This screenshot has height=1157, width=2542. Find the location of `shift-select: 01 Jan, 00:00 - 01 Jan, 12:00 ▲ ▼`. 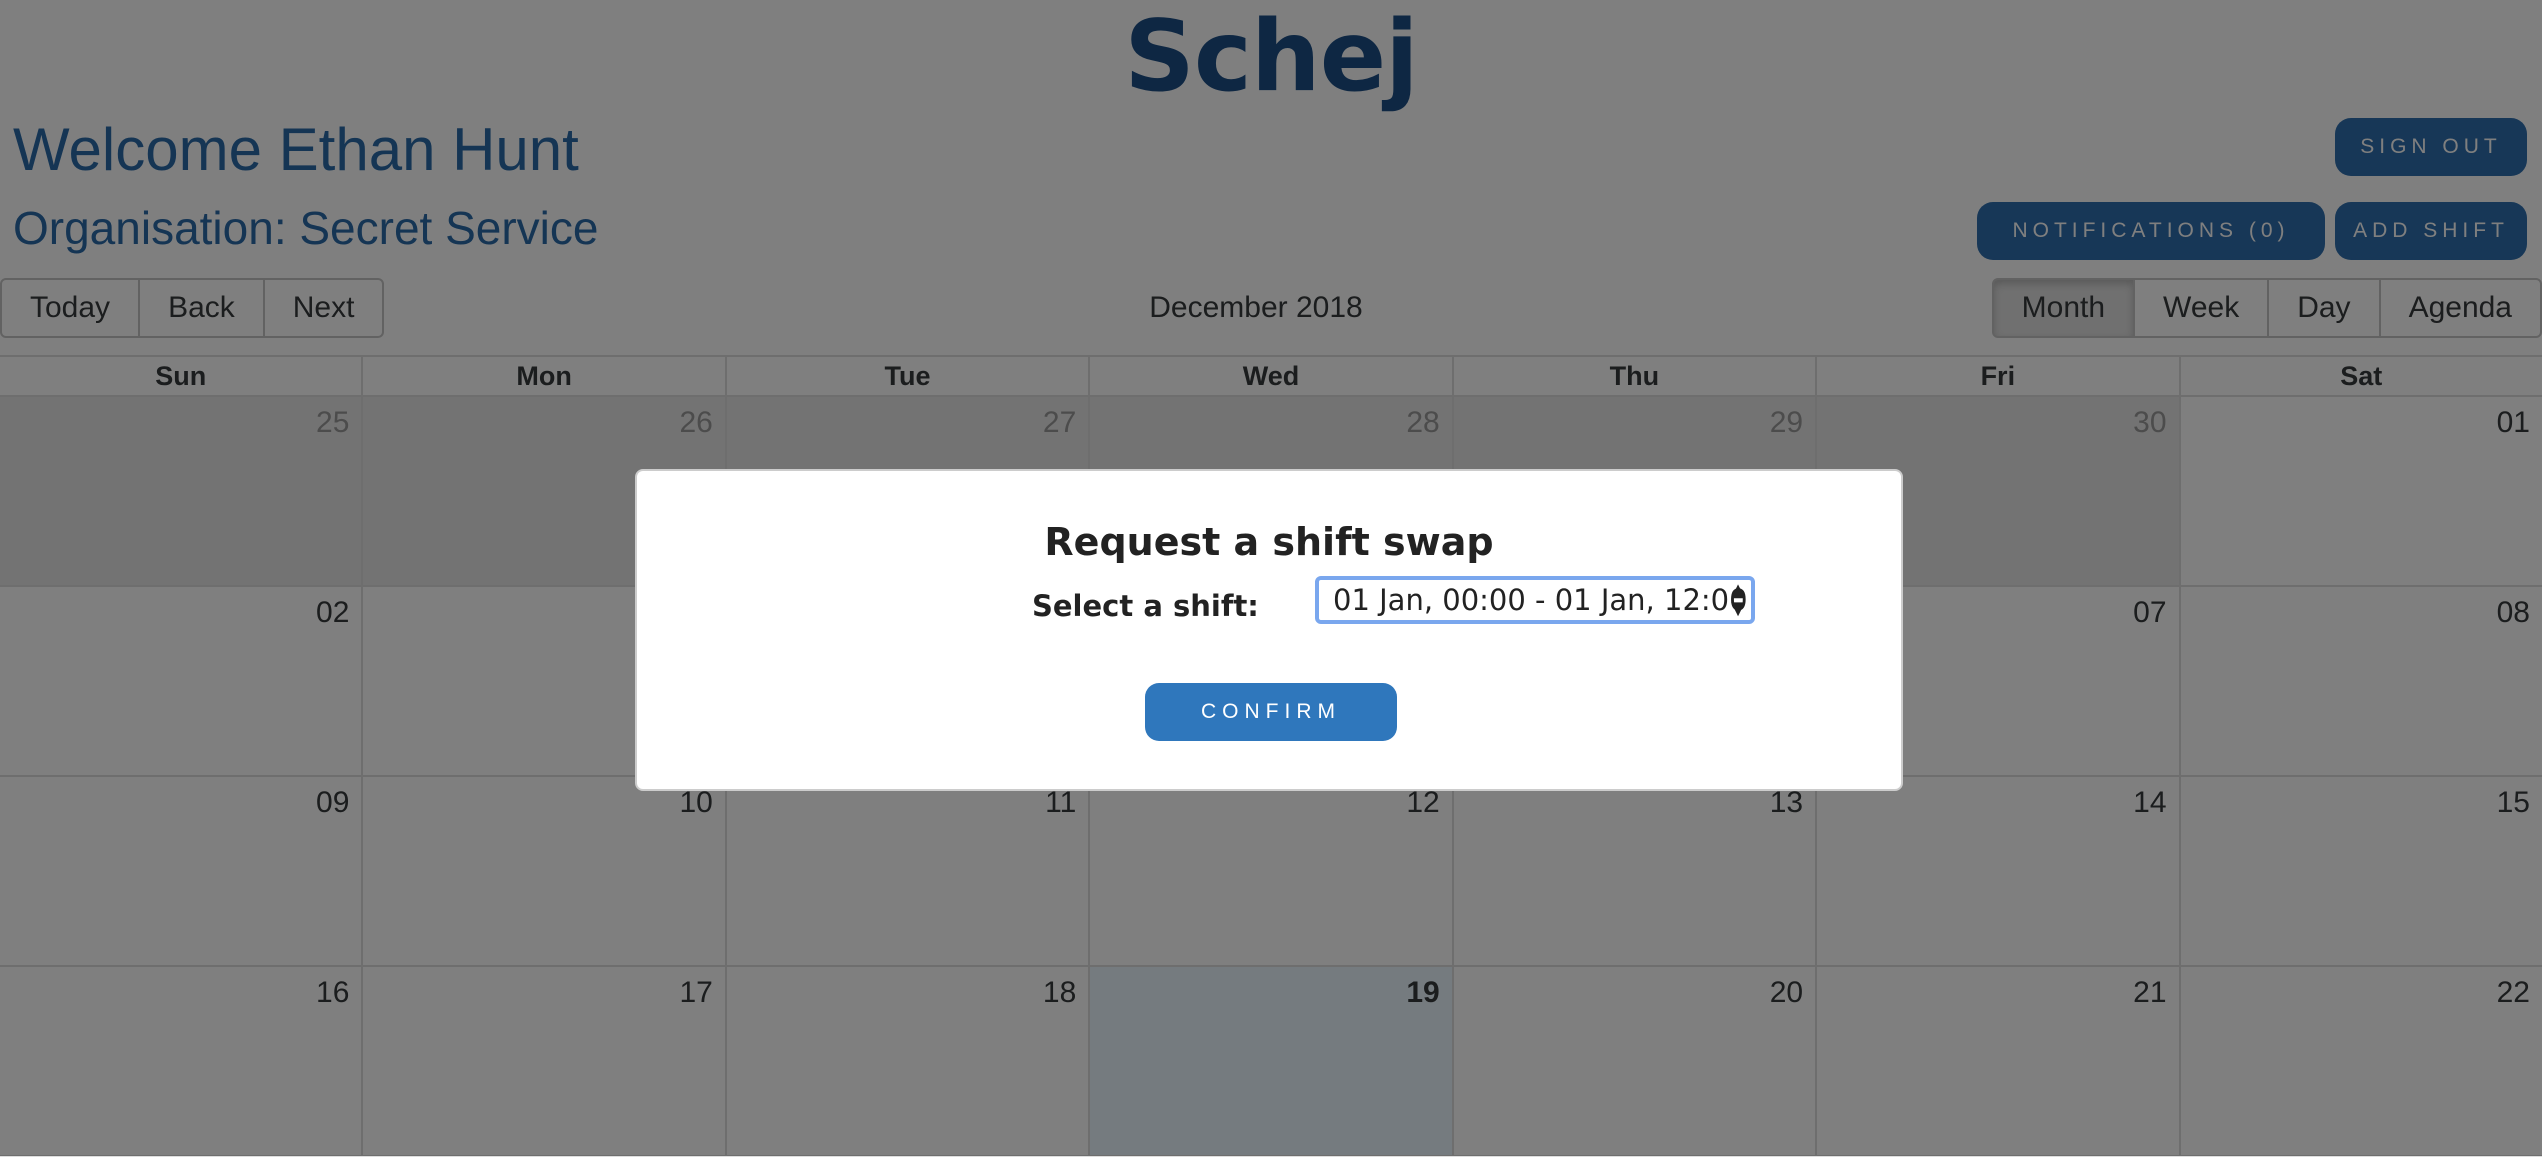

shift-select: 01 Jan, 00:00 - 01 Jan, 12:00 ▲ ▼ is located at coordinates (1535, 600).